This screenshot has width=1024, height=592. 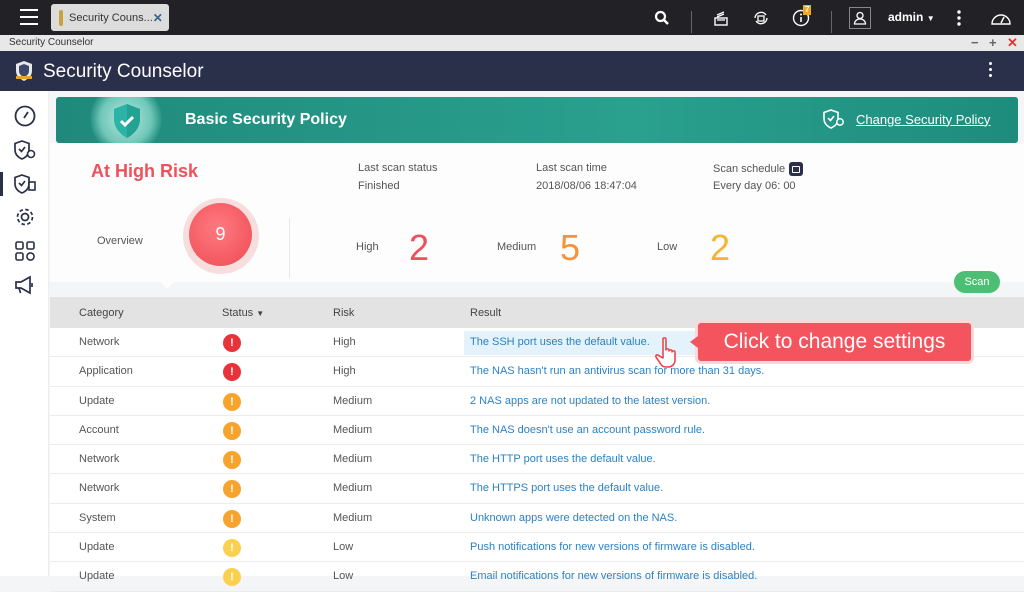 I want to click on gear-icon, so click(x=24, y=217).